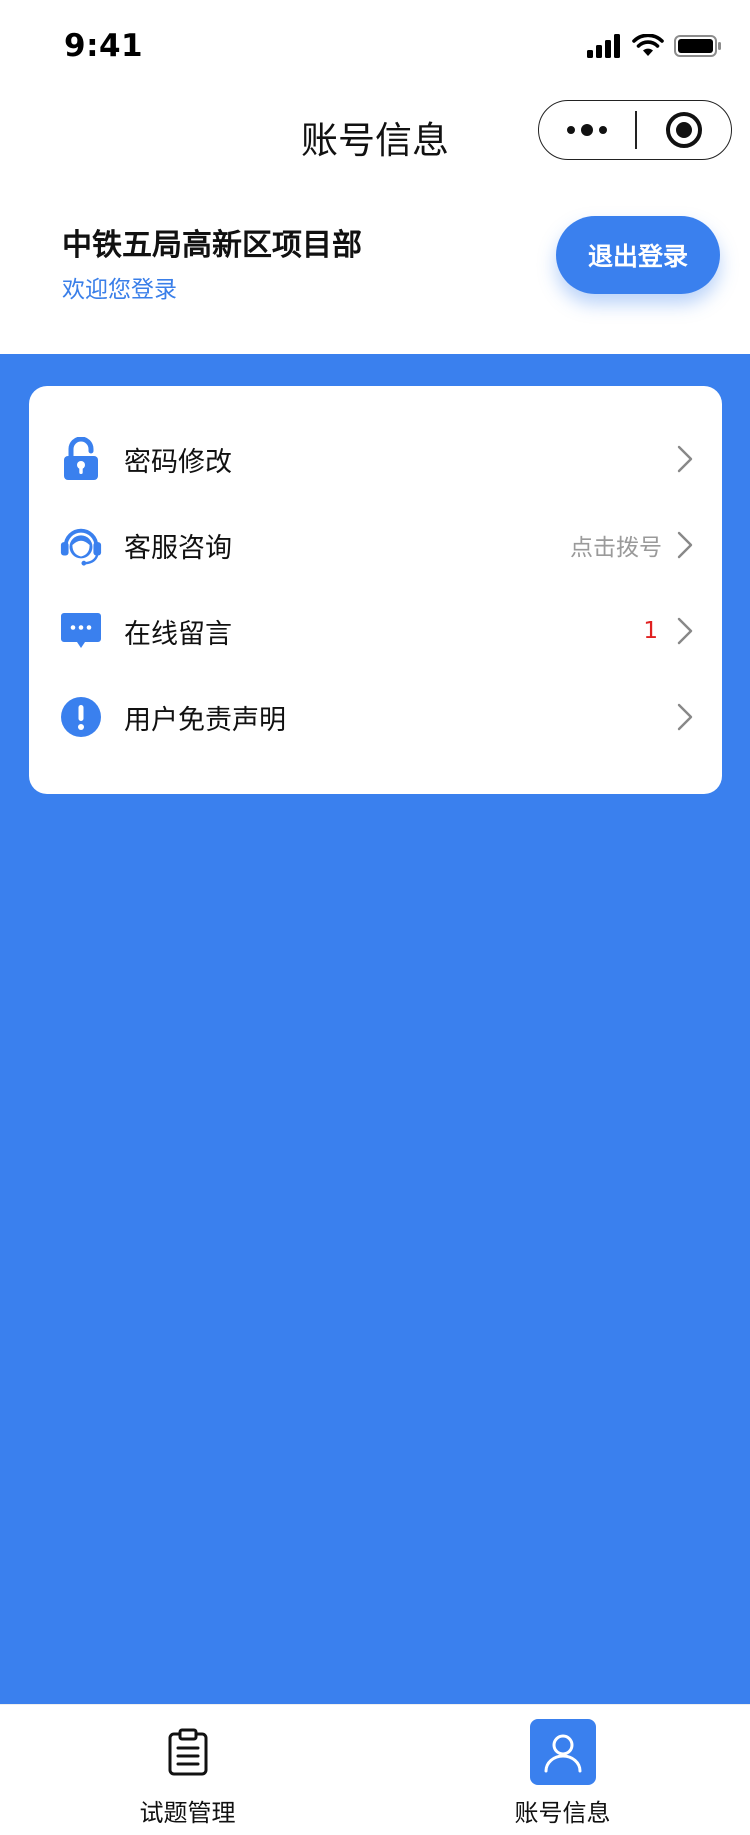 The width and height of the screenshot is (750, 1835). I want to click on account-header: 中铁五局高新区项目部 欢迎您登录 退出登录, so click(375, 270).